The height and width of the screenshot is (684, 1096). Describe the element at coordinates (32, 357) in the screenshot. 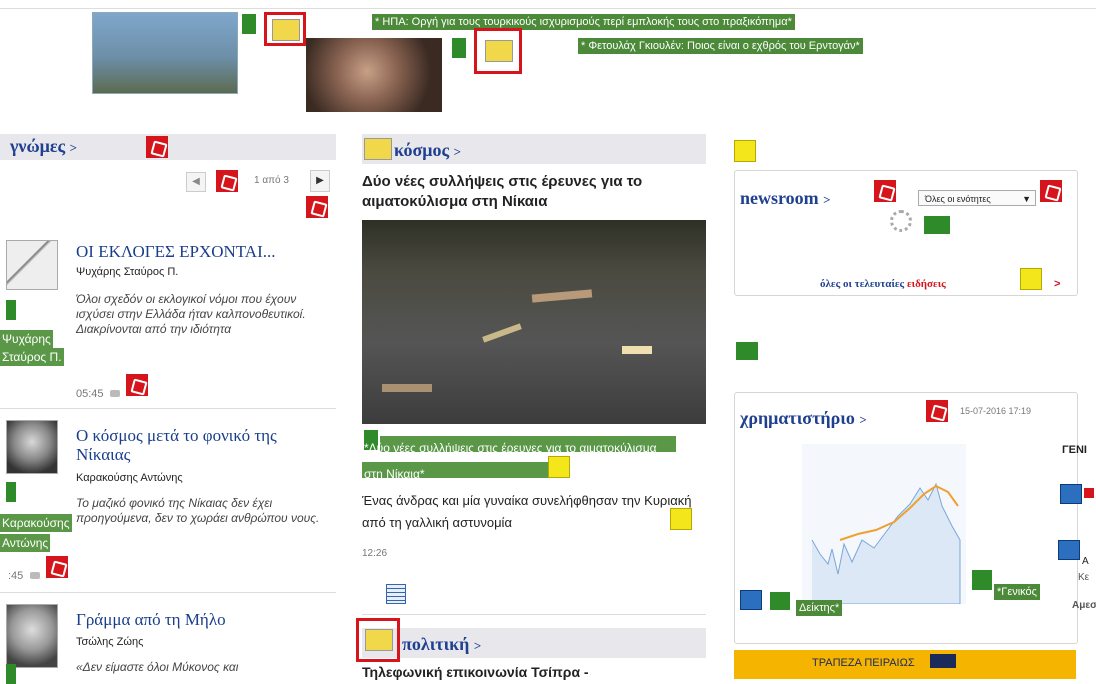

I see `avatar-alt-label: Σταύρος Π.` at that location.